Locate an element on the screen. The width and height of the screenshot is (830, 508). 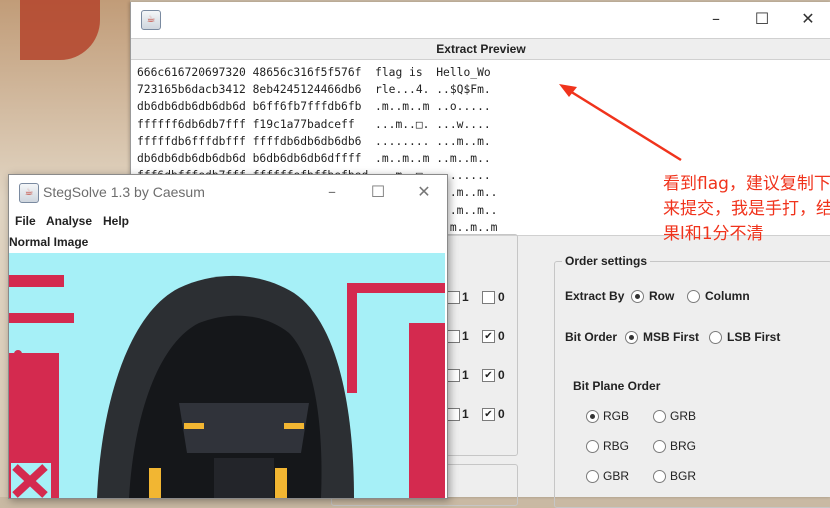
plane-order-brg-radio is located at coordinates (659, 446).